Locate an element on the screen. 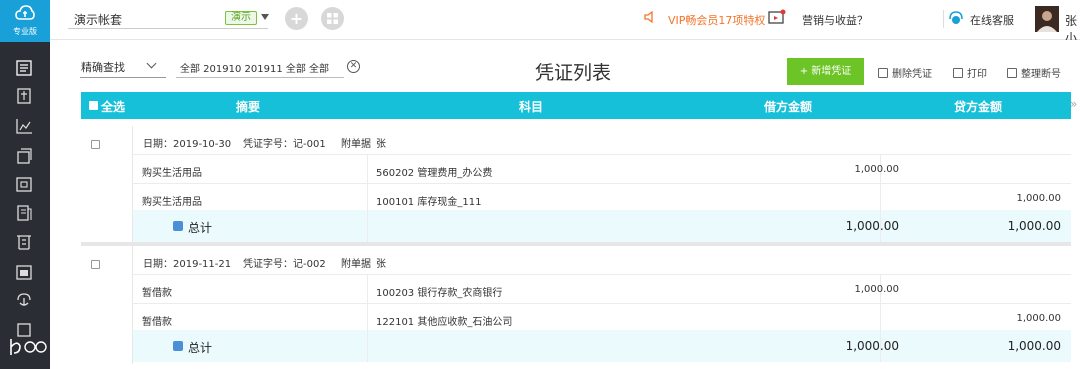 This screenshot has width=1080, height=369. ledger-icon is located at coordinates (24, 156).